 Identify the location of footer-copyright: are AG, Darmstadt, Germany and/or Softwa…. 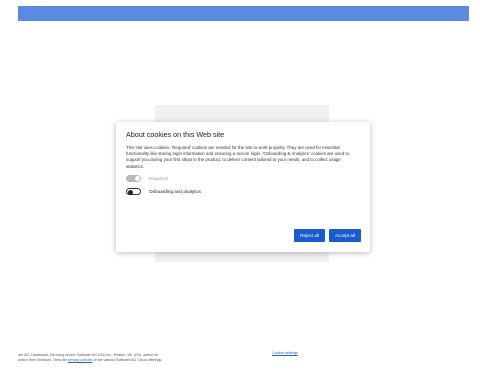
(90, 358).